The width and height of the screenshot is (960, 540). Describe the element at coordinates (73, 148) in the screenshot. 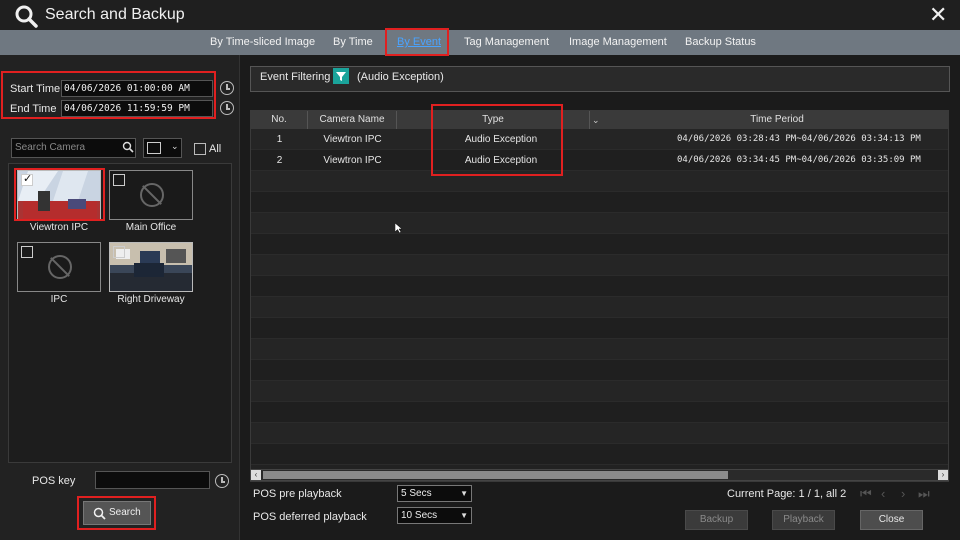

I see `search-camera-input: Search Camera` at that location.